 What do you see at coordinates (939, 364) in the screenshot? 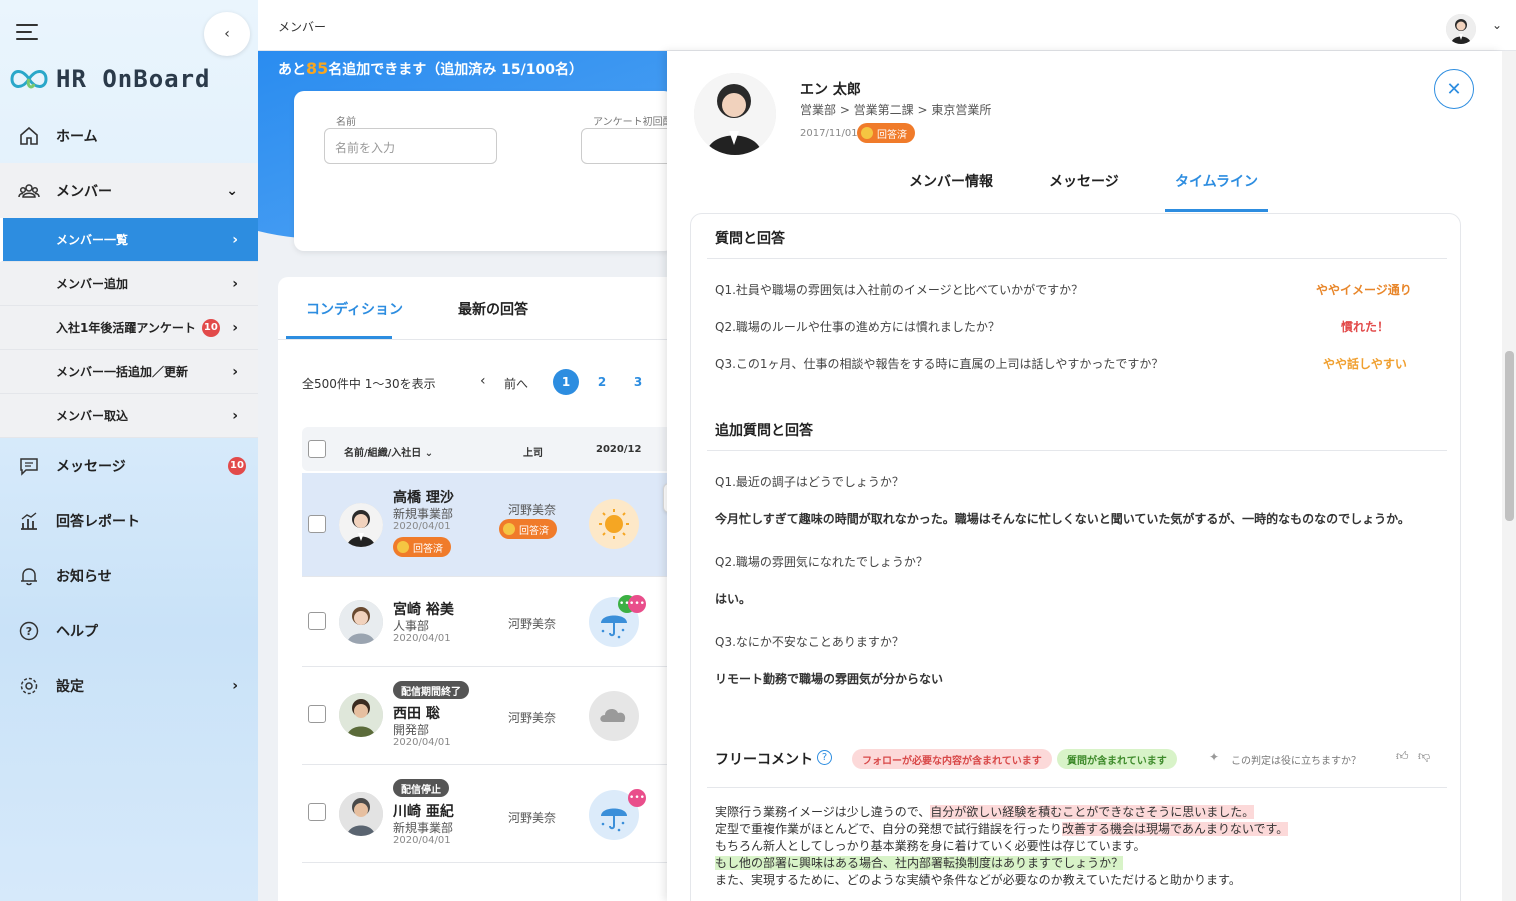
I see `question-text: Q3.この1ヶ月、仕事の相談や報告をする時に直属の上司は話しやすかったですか？` at bounding box center [939, 364].